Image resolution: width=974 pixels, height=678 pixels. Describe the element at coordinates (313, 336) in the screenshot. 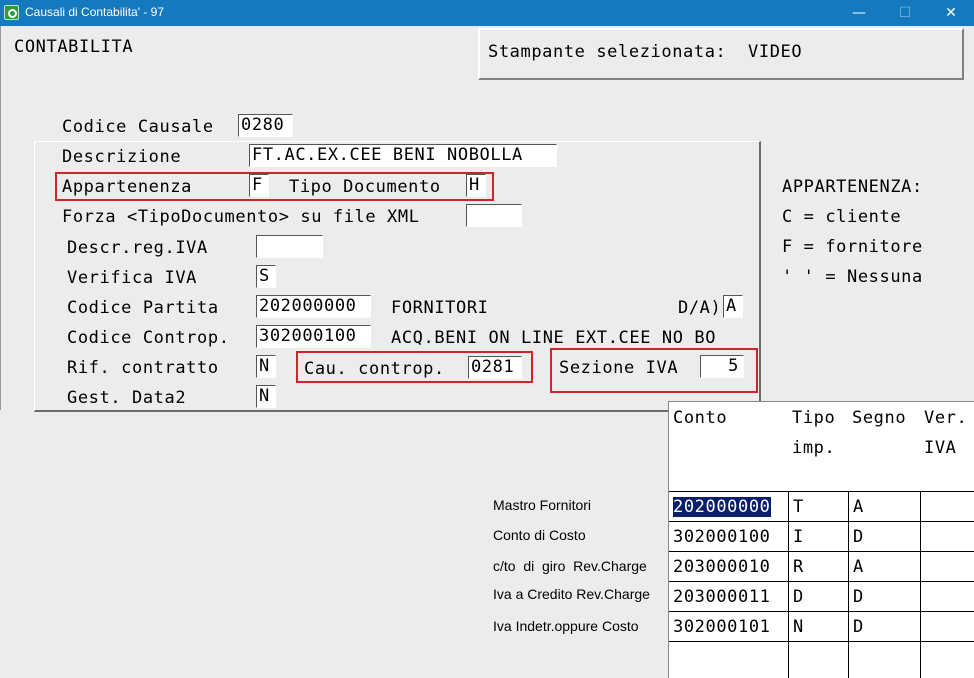

I see `codice-controp-field: 302000100` at that location.